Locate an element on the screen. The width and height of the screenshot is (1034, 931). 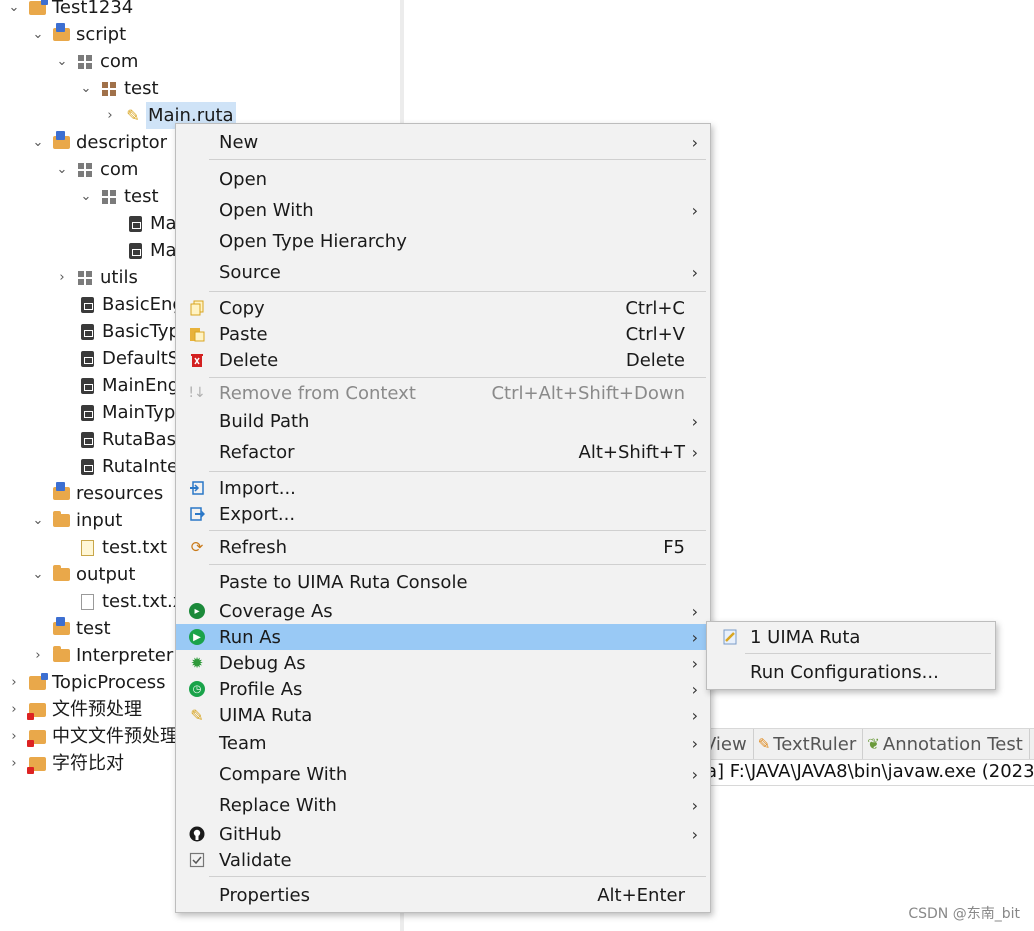
tree-item-file: test.txt is located at coordinates (123, 547).